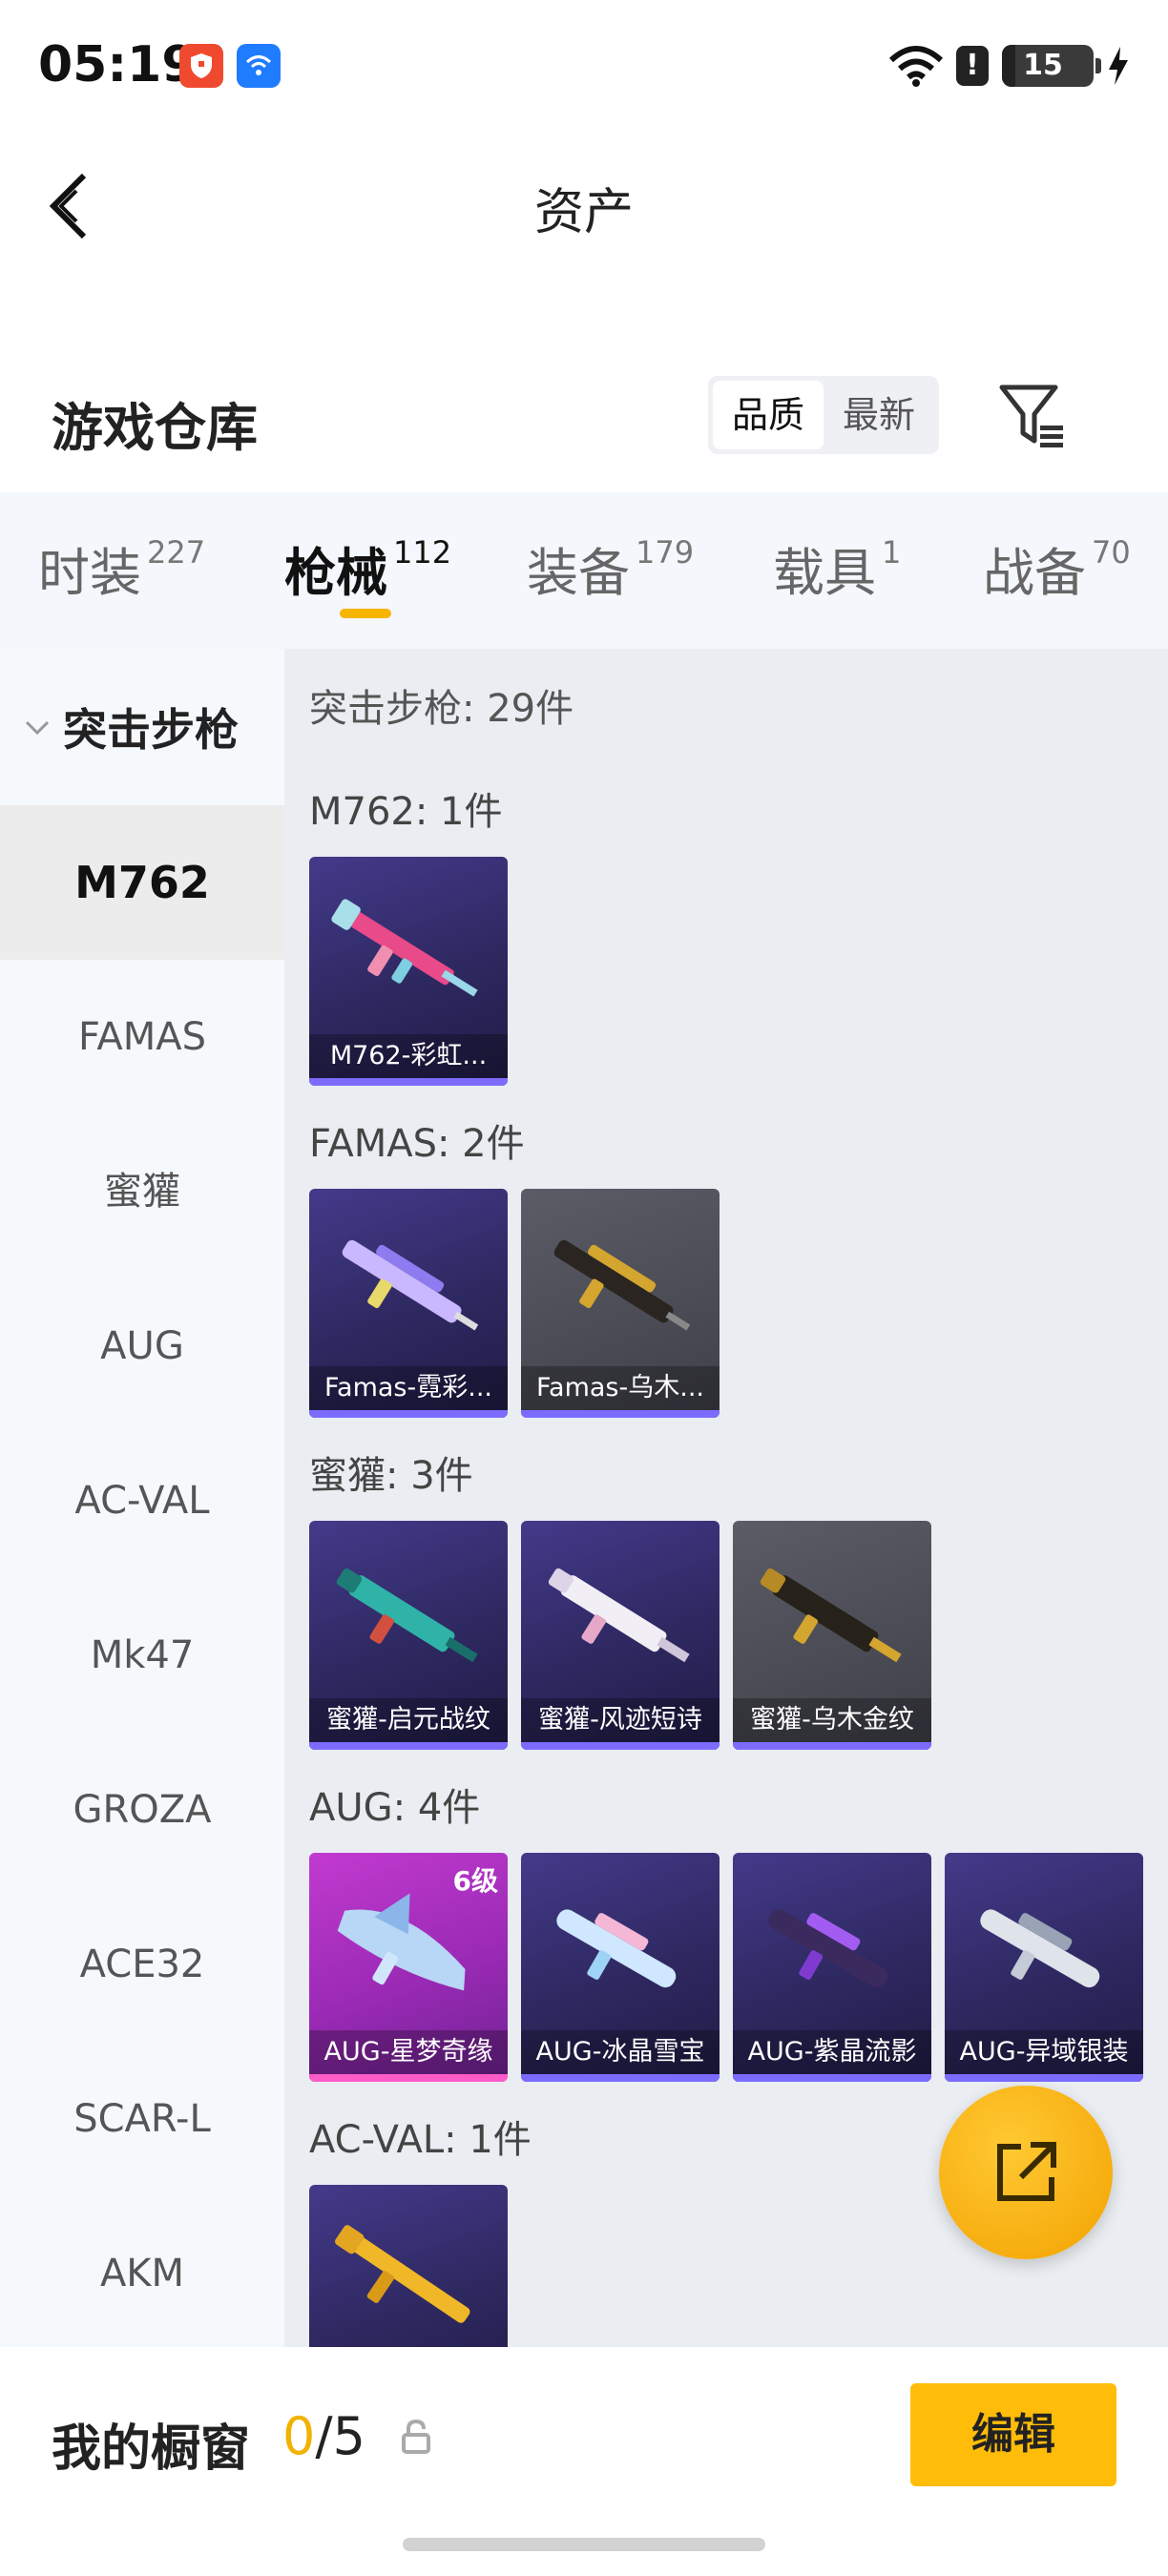 Image resolution: width=1168 pixels, height=2576 pixels. What do you see at coordinates (420, 2140) in the screenshot?
I see `group-title: AC-VAL: 1件` at bounding box center [420, 2140].